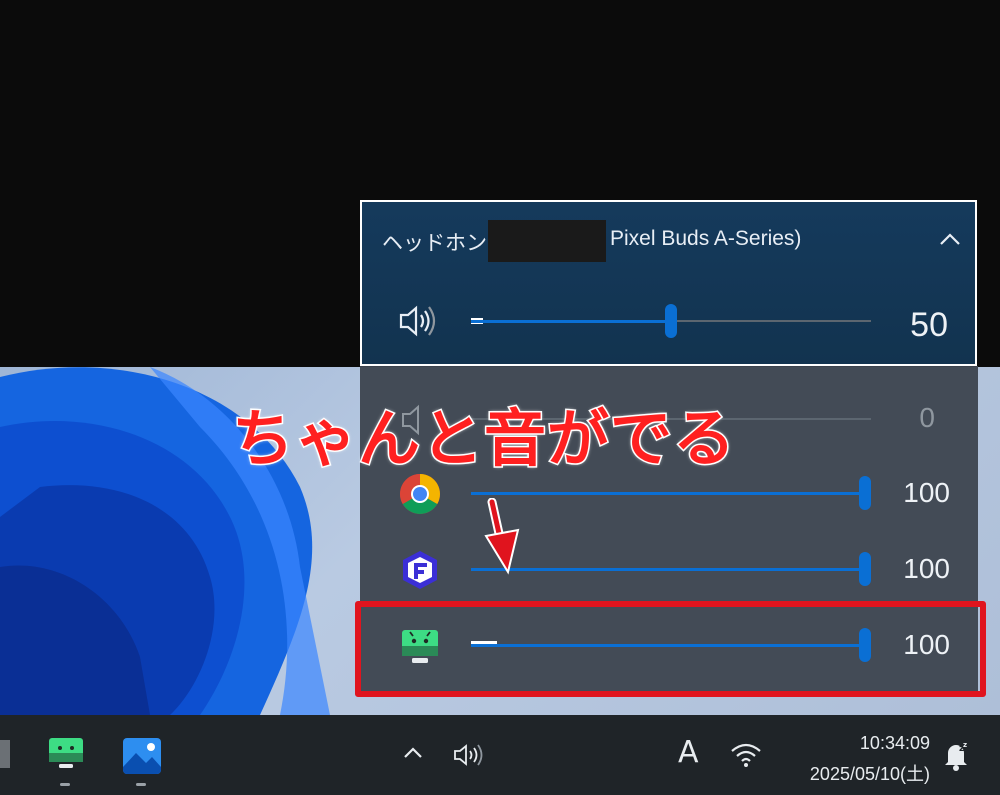 The width and height of the screenshot is (1000, 795). Describe the element at coordinates (746, 755) in the screenshot. I see `wifi-icon` at that location.